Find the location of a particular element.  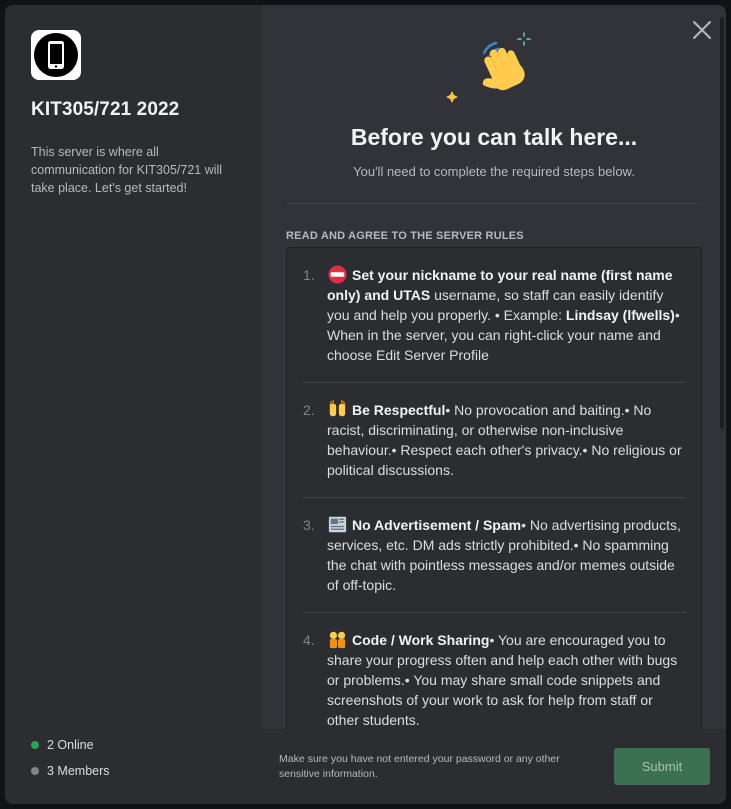

online-dot-icon is located at coordinates (35, 745).